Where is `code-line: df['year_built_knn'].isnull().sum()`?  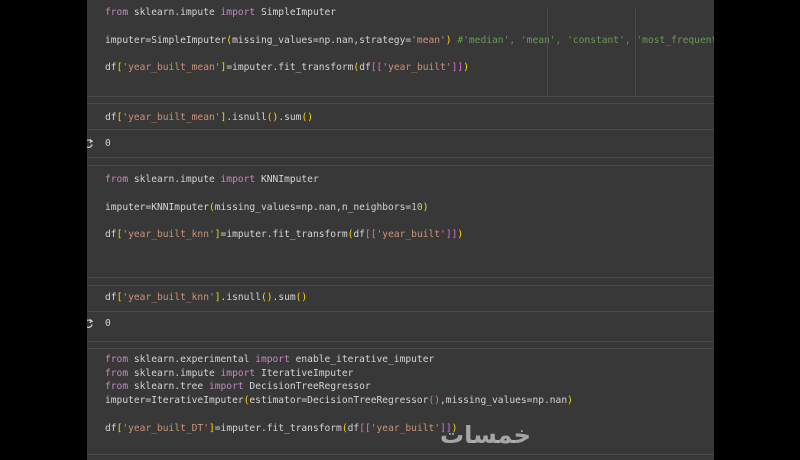 code-line: df['year_built_knn'].isnull().sum() is located at coordinates (206, 298).